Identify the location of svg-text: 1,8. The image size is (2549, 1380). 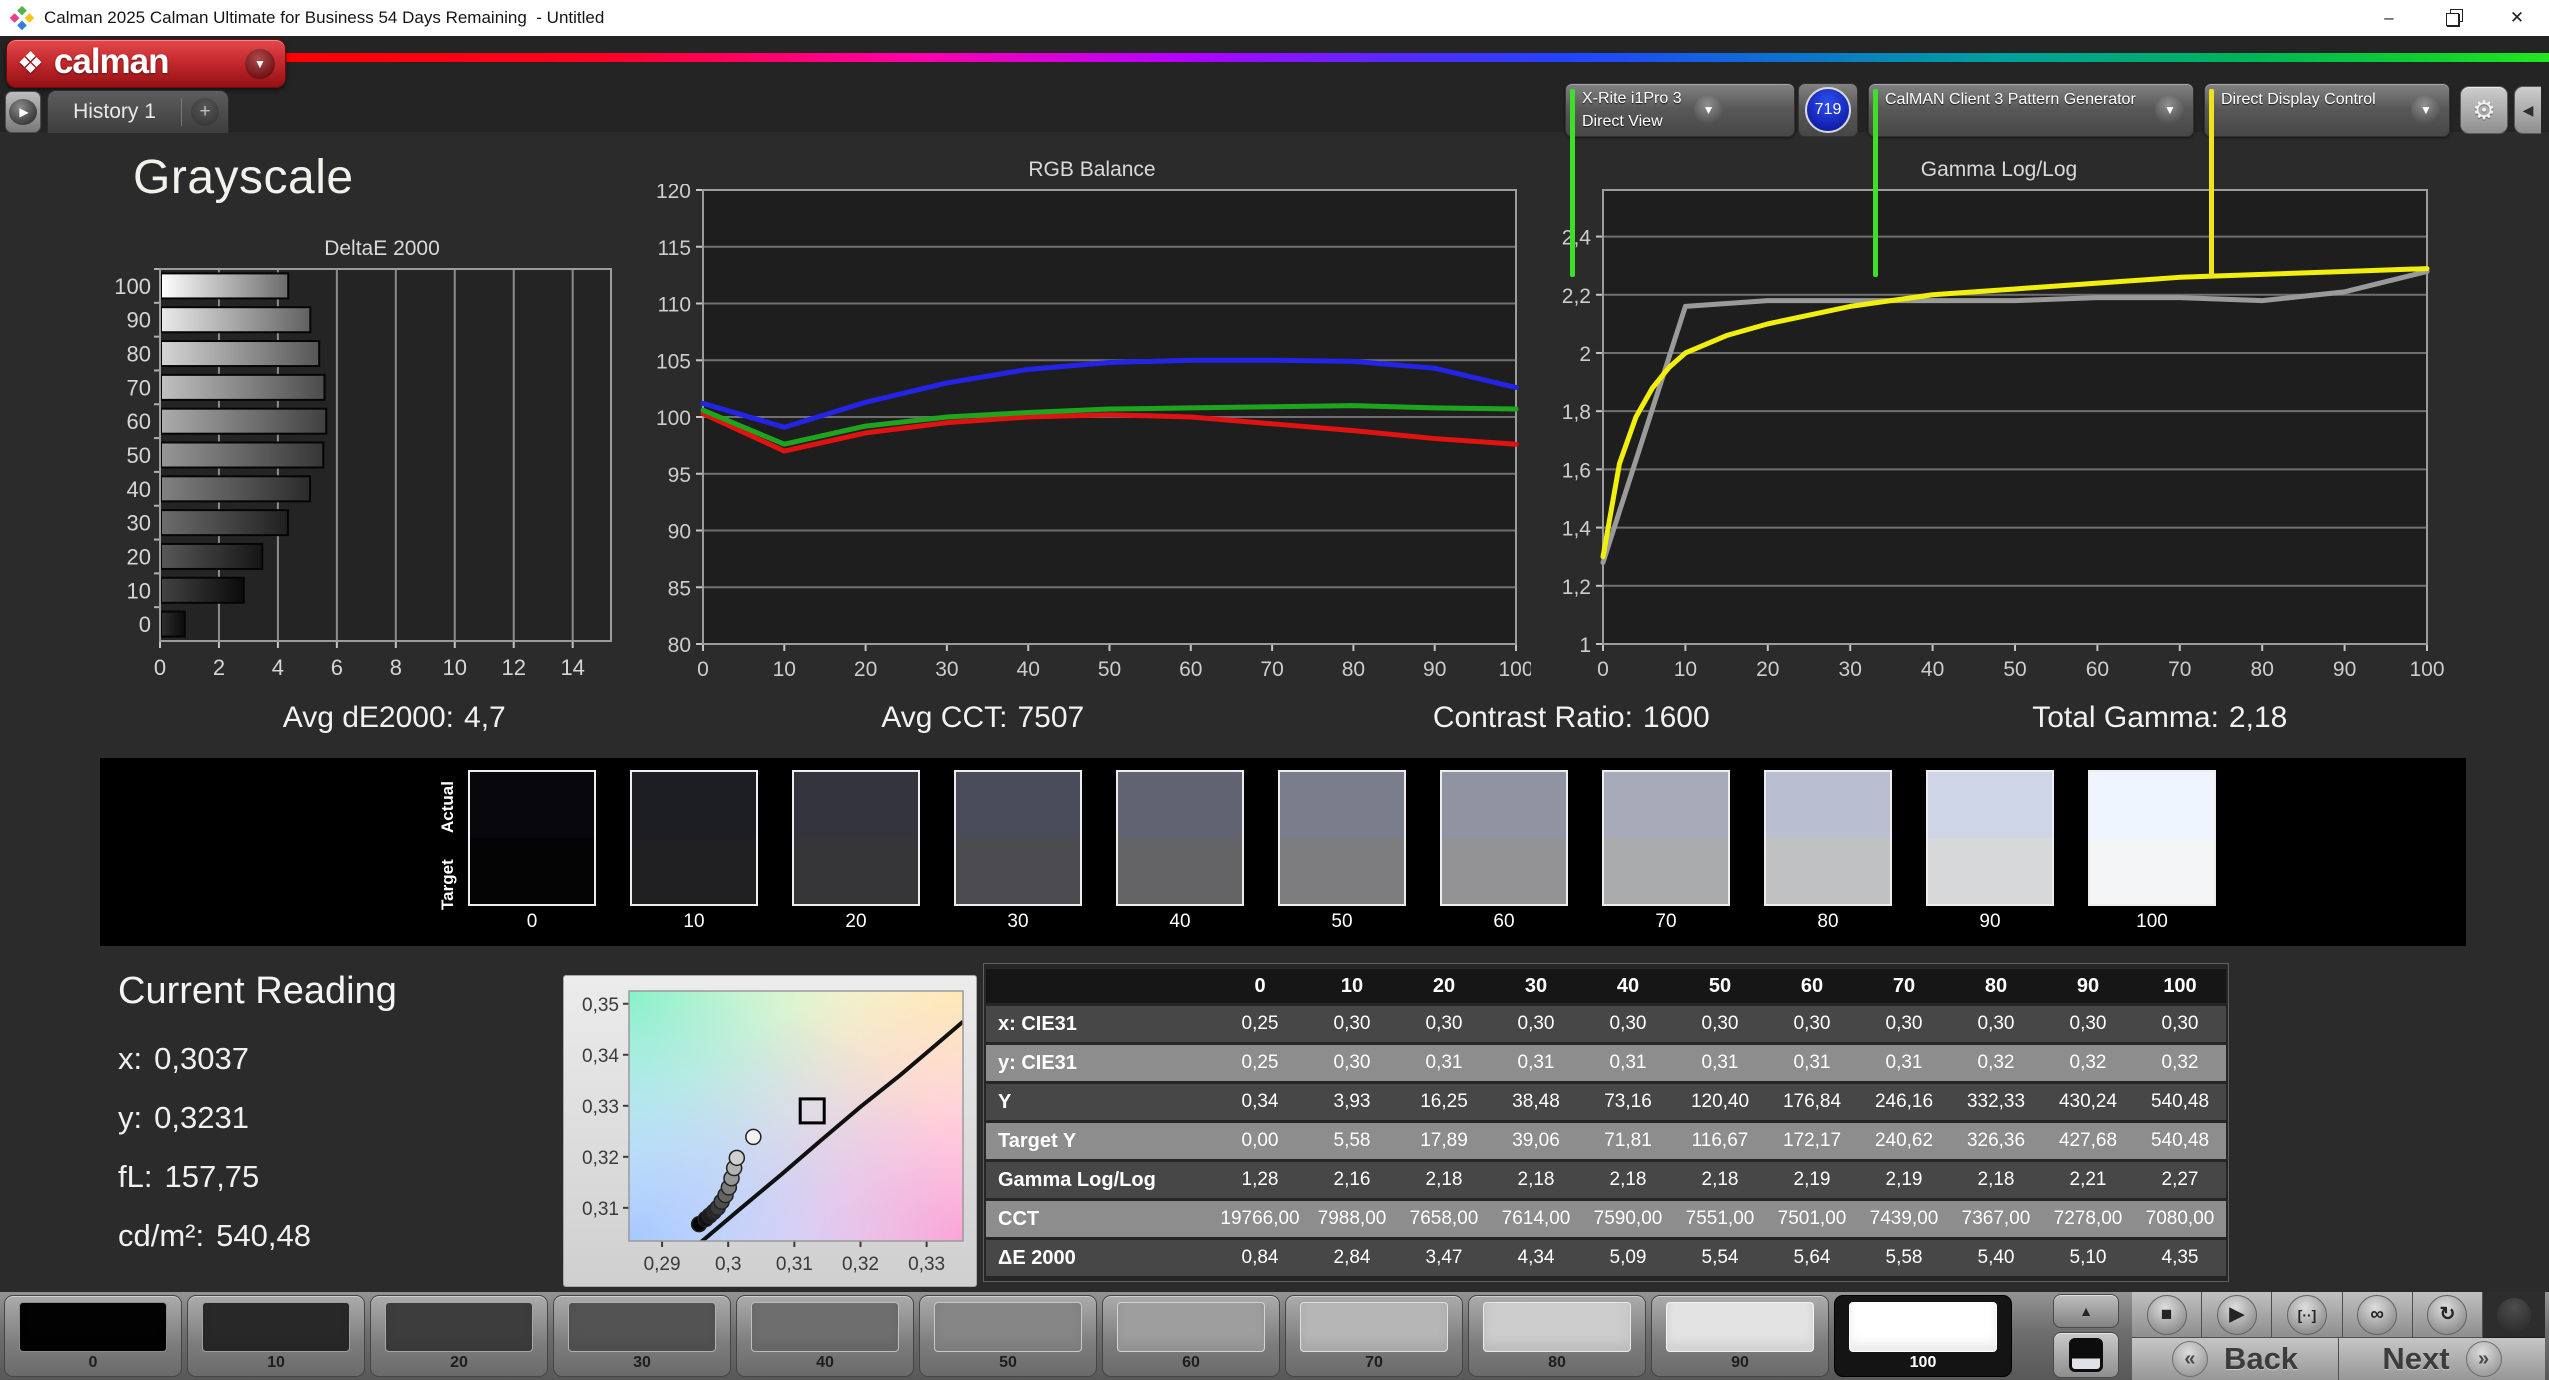
(1576, 412).